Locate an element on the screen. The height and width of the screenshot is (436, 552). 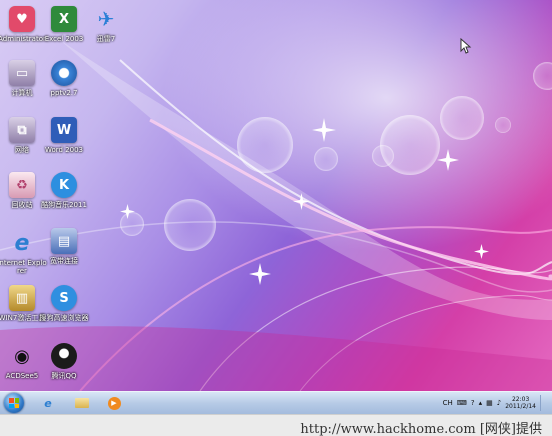
windows-logo-icon is located at coordinates (14, 403).